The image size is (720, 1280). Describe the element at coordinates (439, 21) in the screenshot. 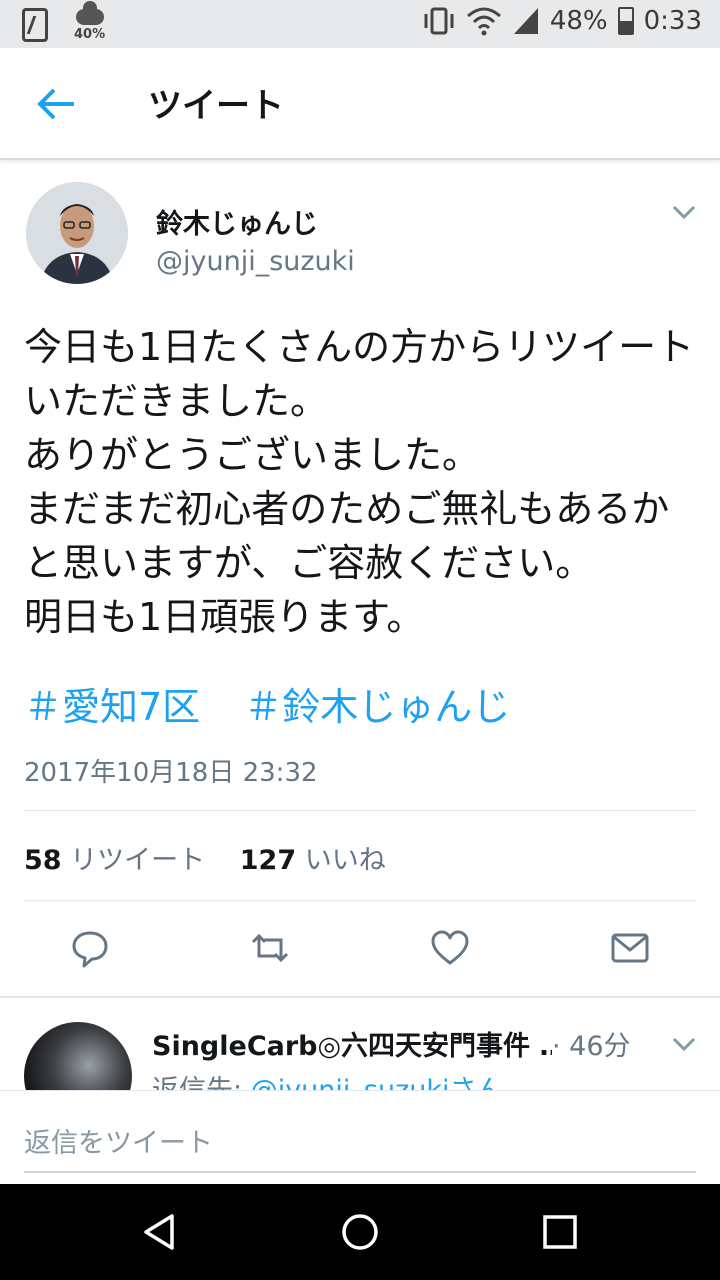

I see `vibrate-icon` at that location.